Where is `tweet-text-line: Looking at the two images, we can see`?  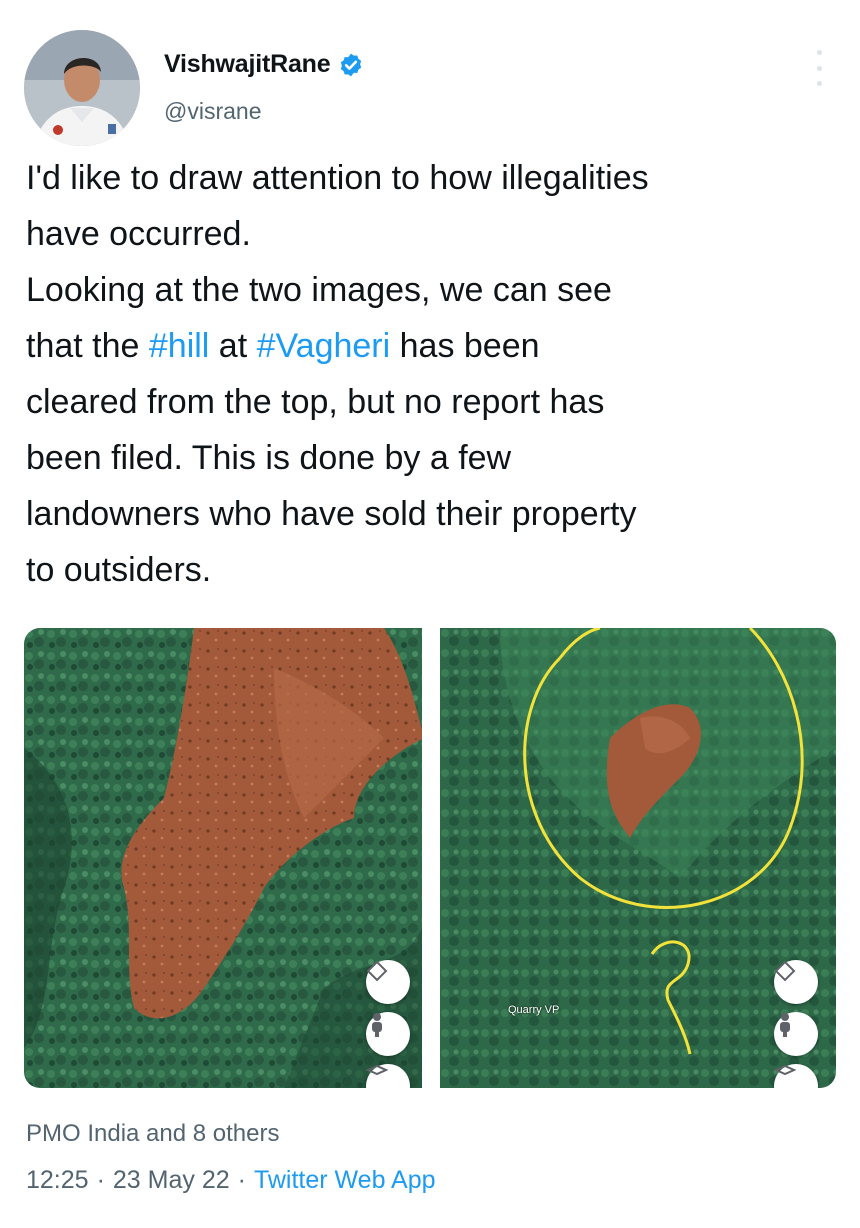
tweet-text-line: Looking at the two images, we can see is located at coordinates (436, 290).